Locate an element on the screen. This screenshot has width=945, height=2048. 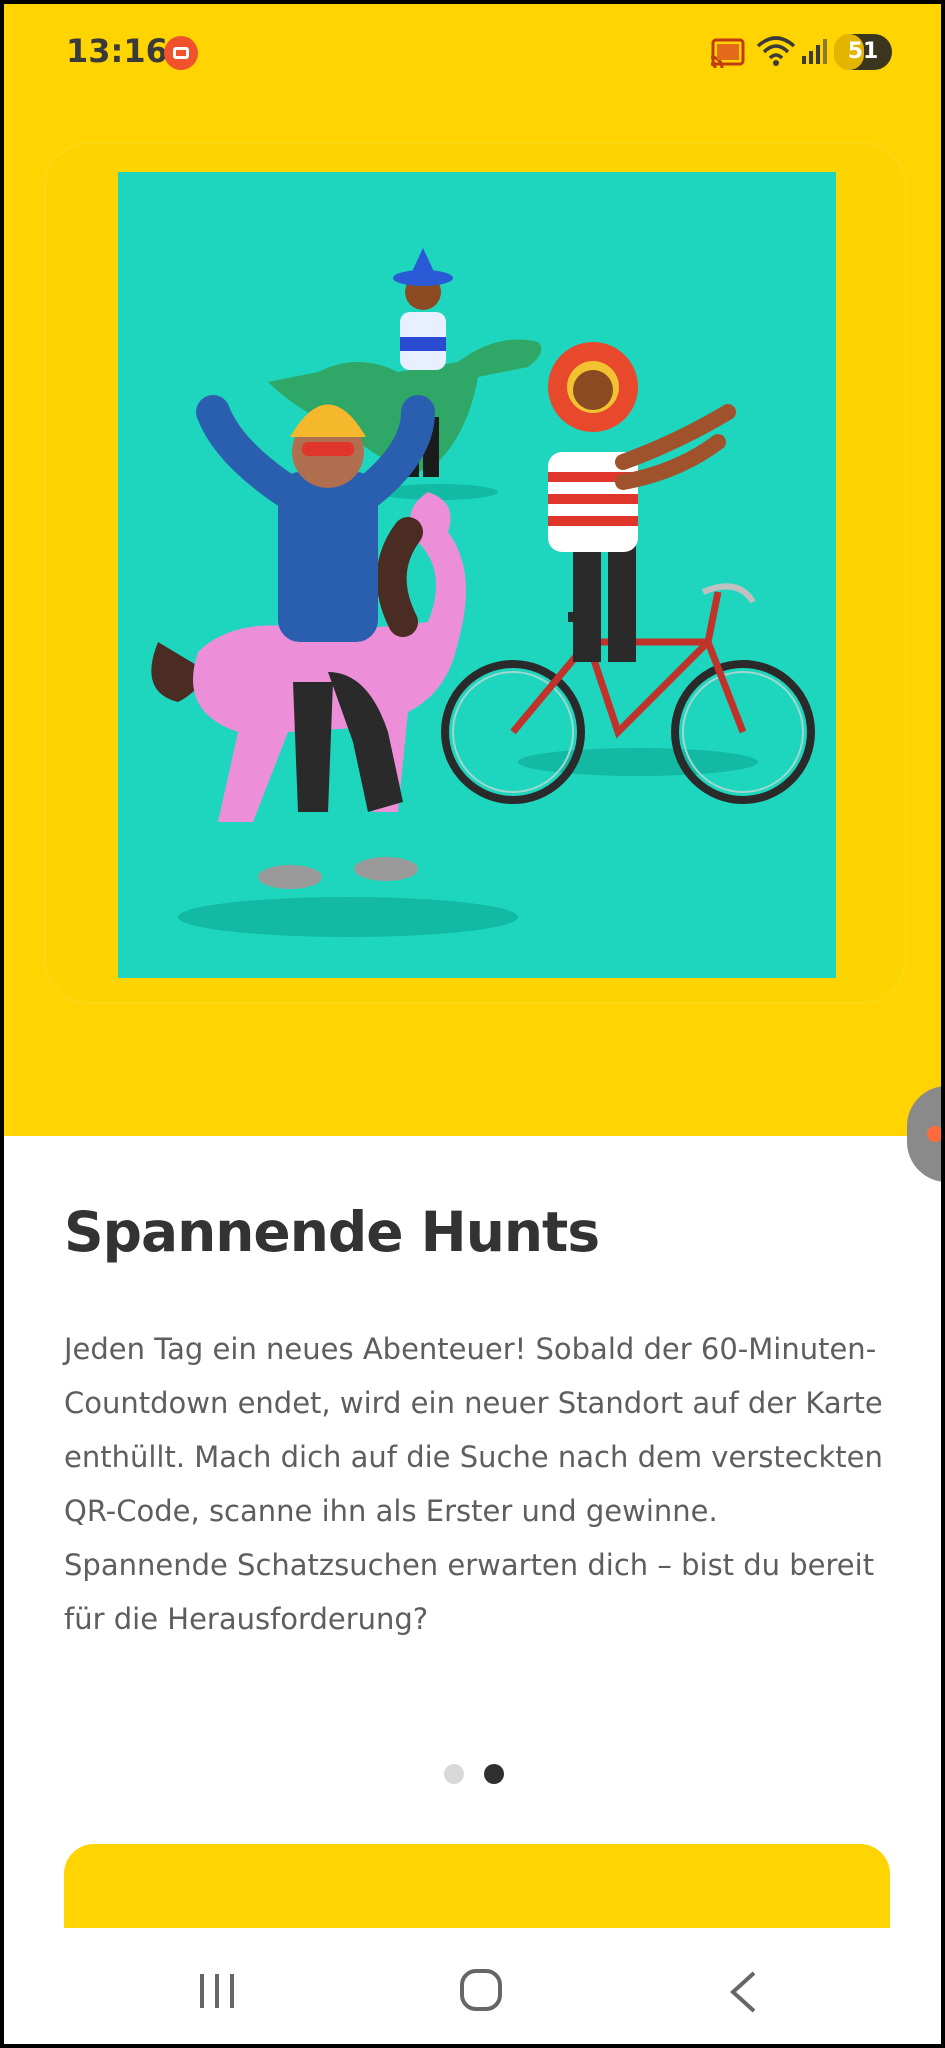
signal-icon is located at coordinates (814, 54).